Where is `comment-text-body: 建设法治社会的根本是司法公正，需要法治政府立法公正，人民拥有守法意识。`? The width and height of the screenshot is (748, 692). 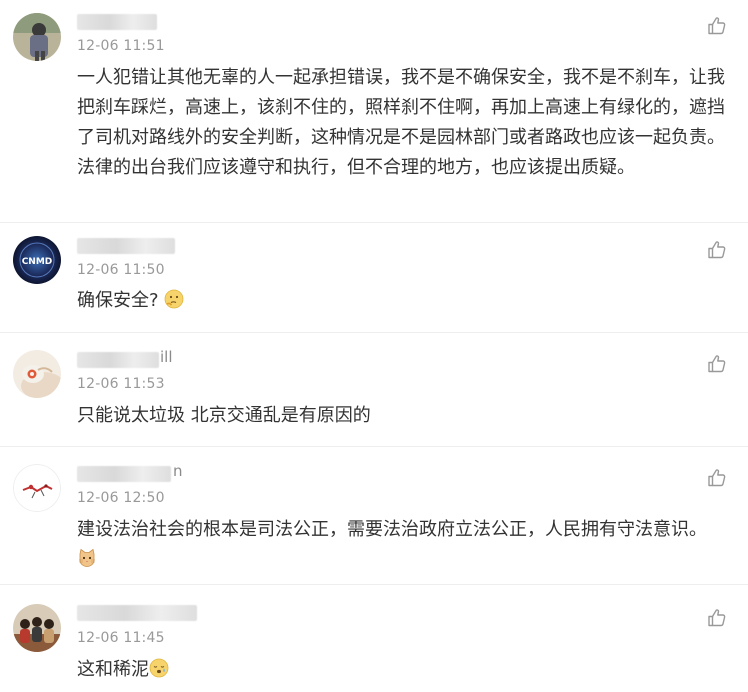 comment-text-body: 建设法治社会的根本是司法公正，需要法治政府立法公正，人民拥有守法意识。 is located at coordinates (392, 529).